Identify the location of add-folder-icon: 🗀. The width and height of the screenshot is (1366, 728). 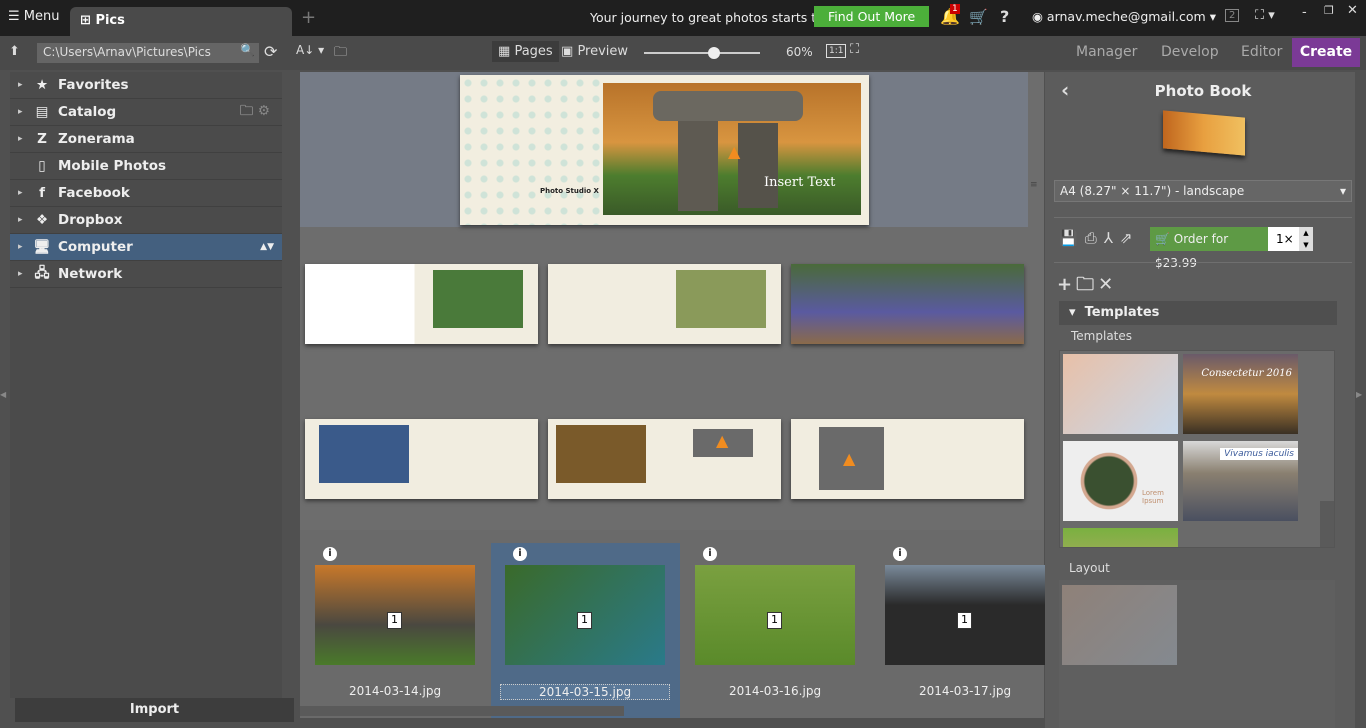
(1087, 284).